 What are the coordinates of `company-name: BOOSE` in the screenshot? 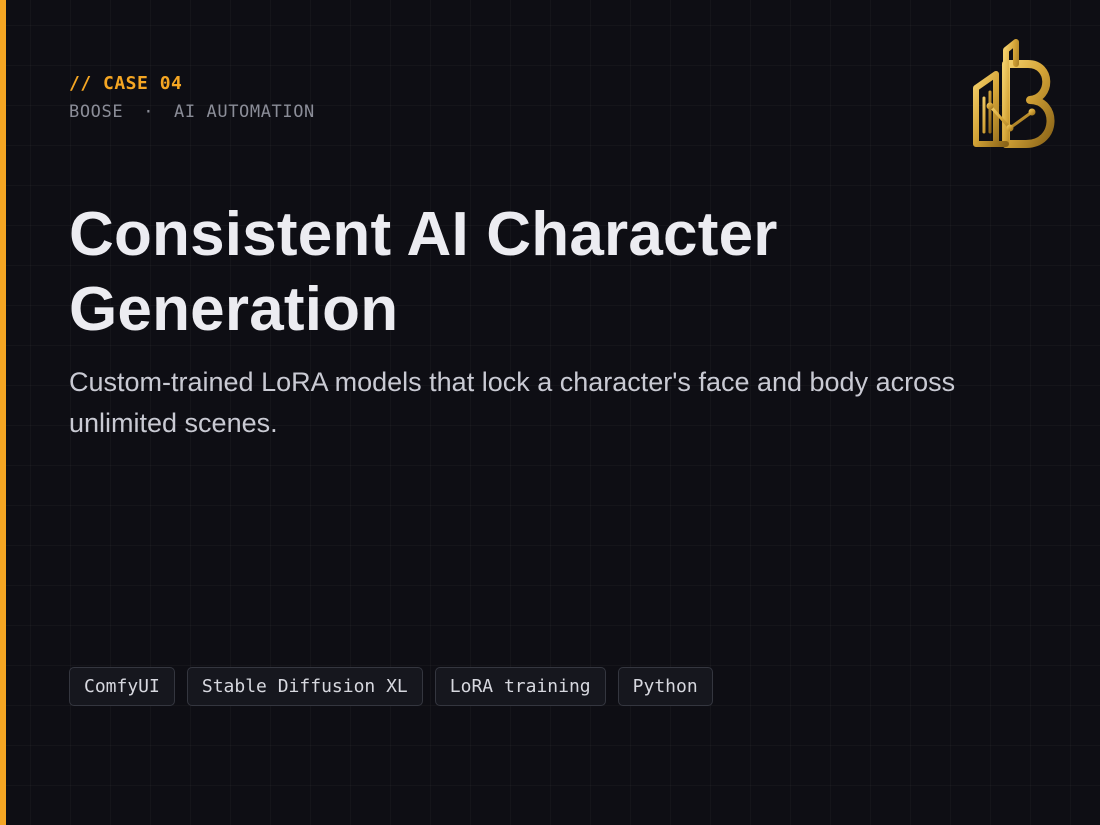 It's located at (96, 112).